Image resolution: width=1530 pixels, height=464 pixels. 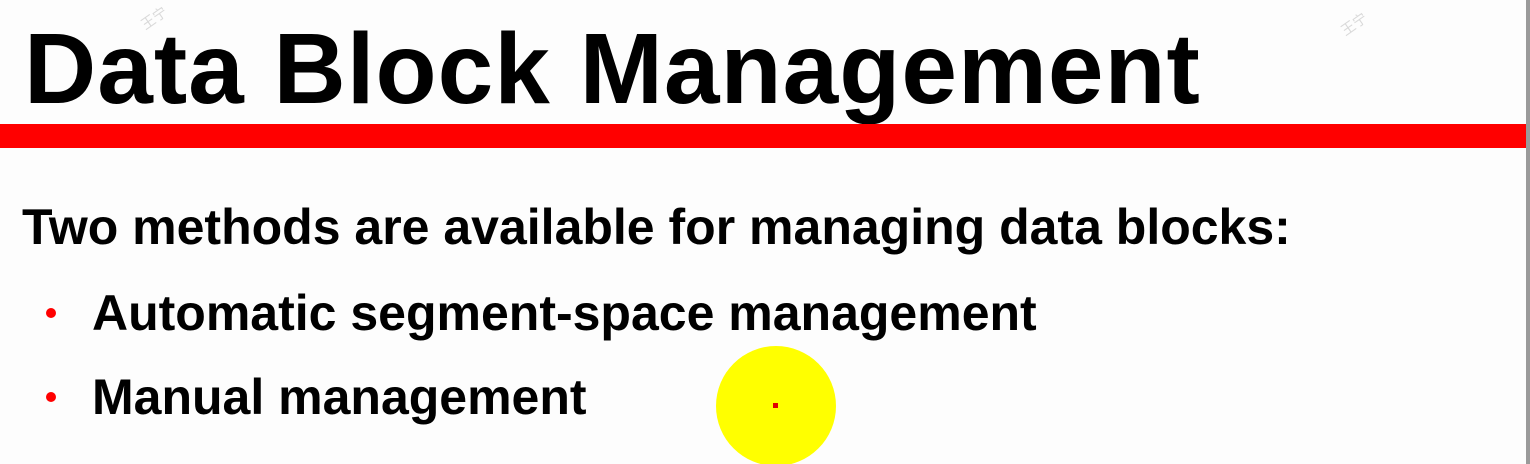 I want to click on pointer-highlight, so click(x=776, y=405).